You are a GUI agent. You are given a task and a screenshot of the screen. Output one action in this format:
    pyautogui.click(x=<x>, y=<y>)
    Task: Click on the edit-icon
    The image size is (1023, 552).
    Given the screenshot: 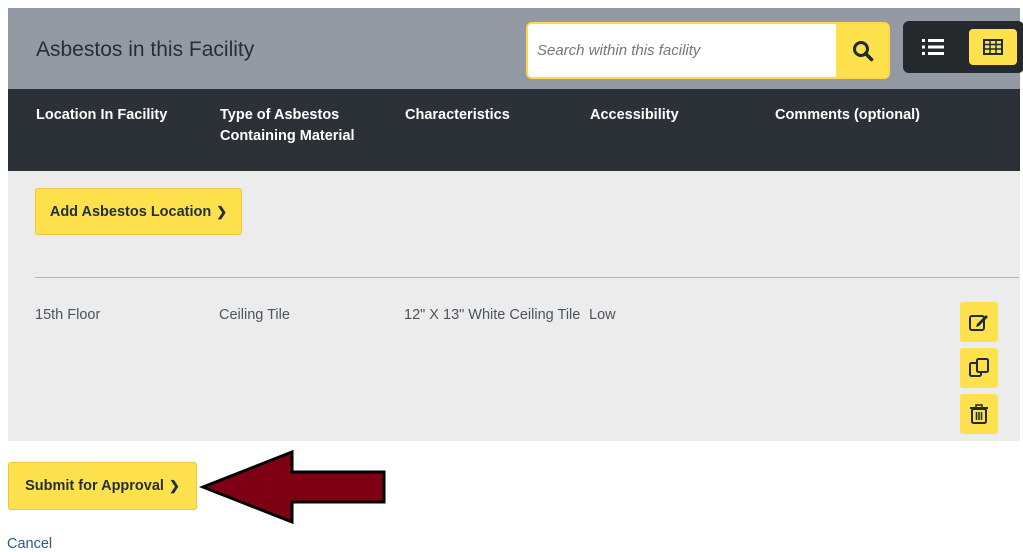 What is the action you would take?
    pyautogui.click(x=978, y=323)
    